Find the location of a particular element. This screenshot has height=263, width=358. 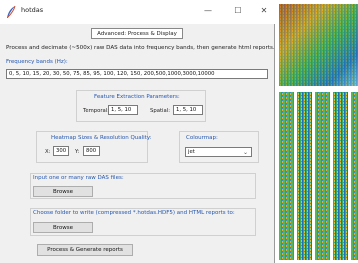

colourmap-selected-value: jet is located at coordinates (191, 152).